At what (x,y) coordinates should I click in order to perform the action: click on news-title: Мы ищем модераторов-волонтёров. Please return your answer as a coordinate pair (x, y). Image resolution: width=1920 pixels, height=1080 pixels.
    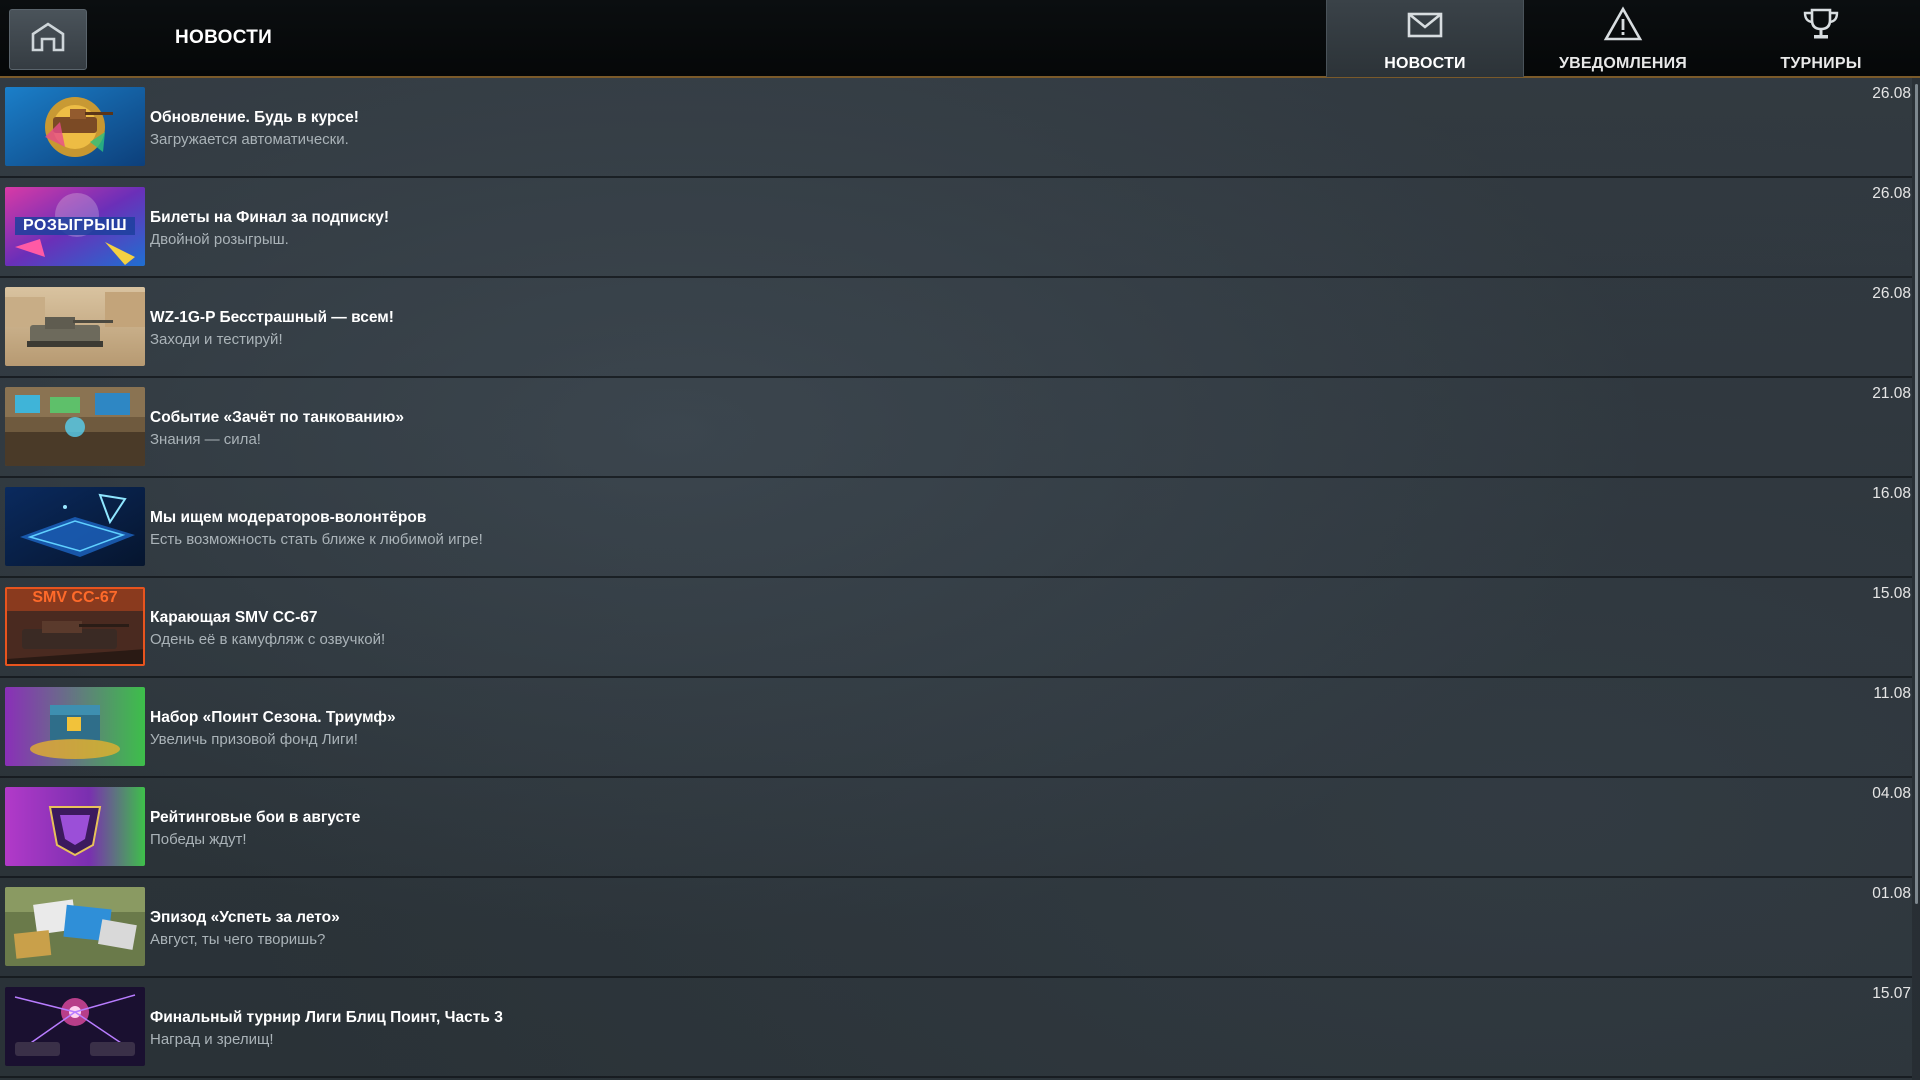
    Looking at the image, I should click on (288, 517).